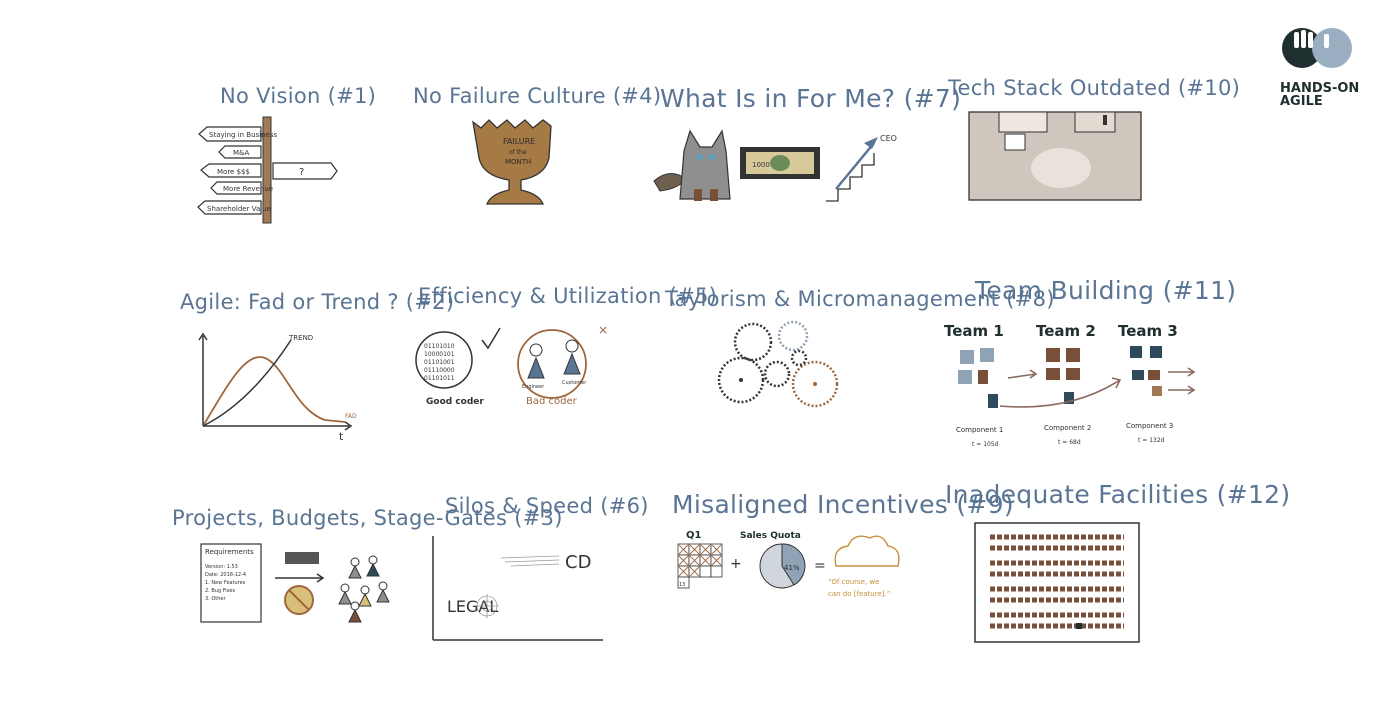 The image size is (1400, 702). Describe the element at coordinates (239, 209) in the screenshot. I see `sign-label-5: Shareholder Value` at that location.